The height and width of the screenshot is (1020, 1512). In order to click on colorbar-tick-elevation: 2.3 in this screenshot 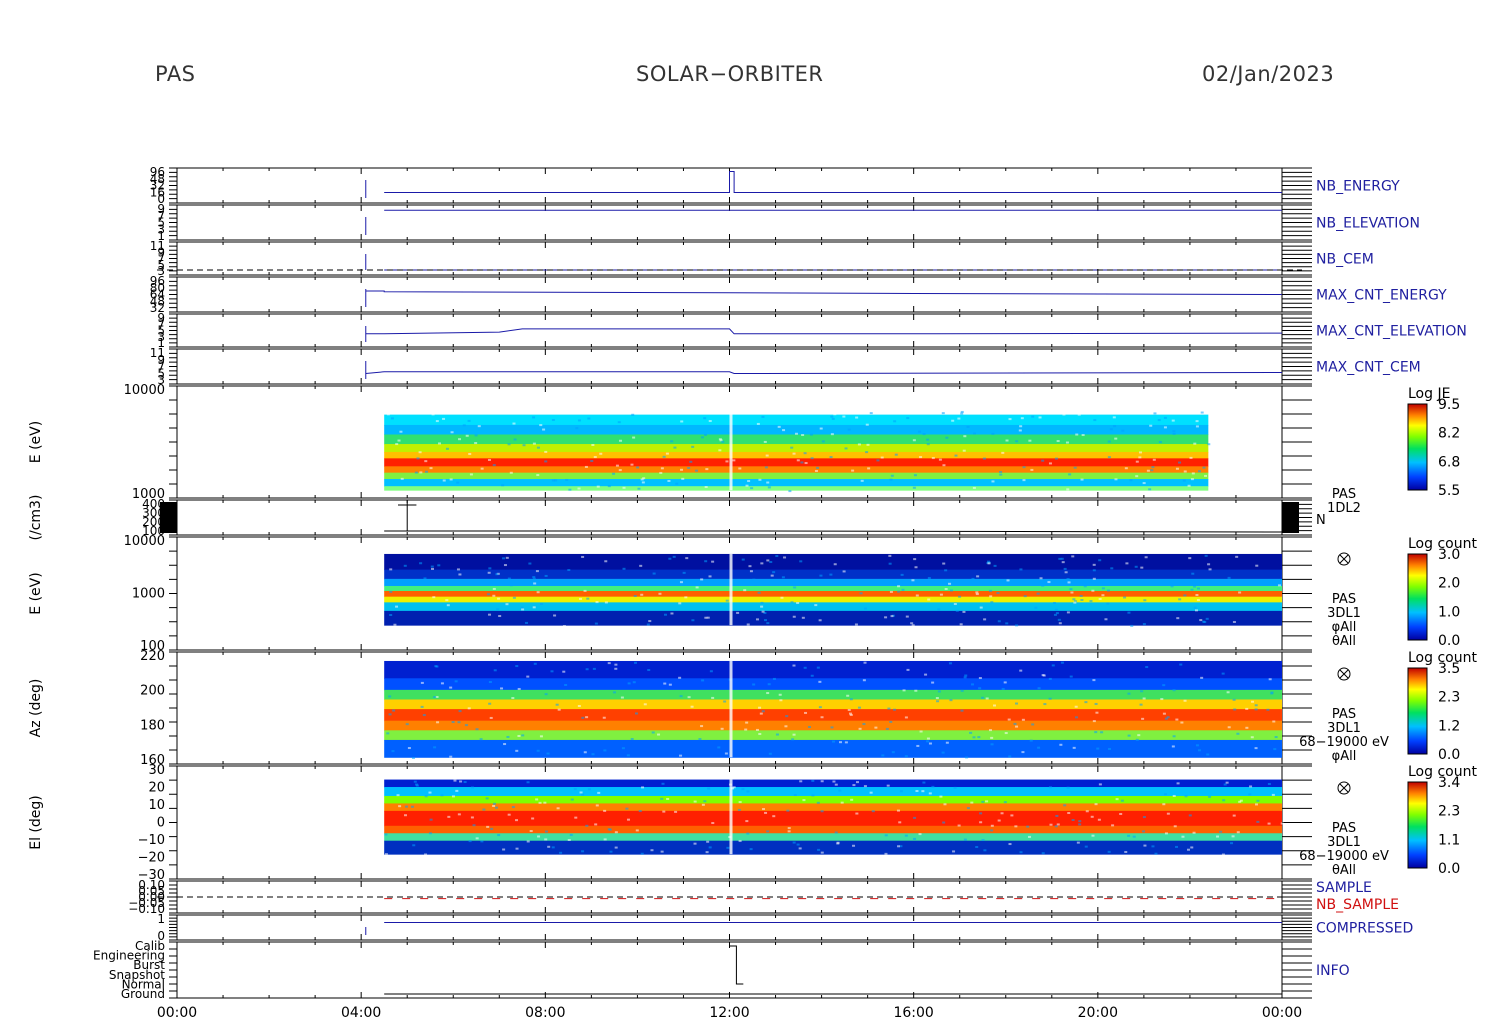, I will do `click(1449, 812)`.